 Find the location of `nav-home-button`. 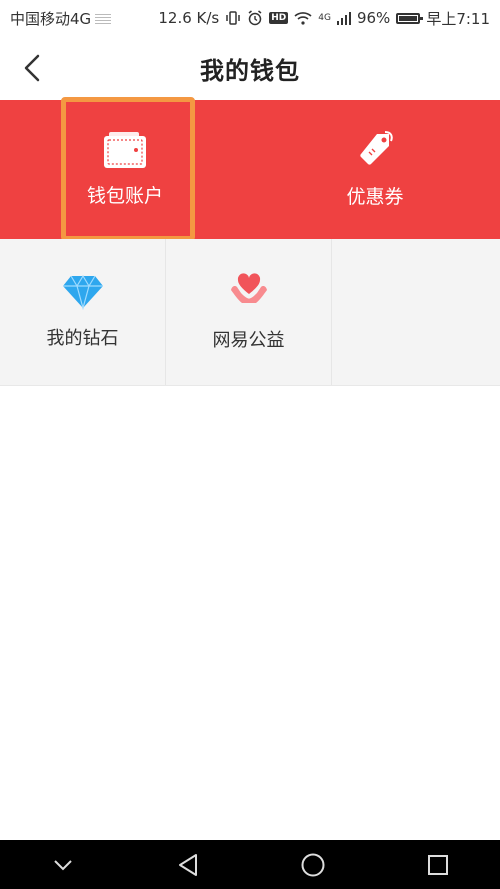

nav-home-button is located at coordinates (313, 865).